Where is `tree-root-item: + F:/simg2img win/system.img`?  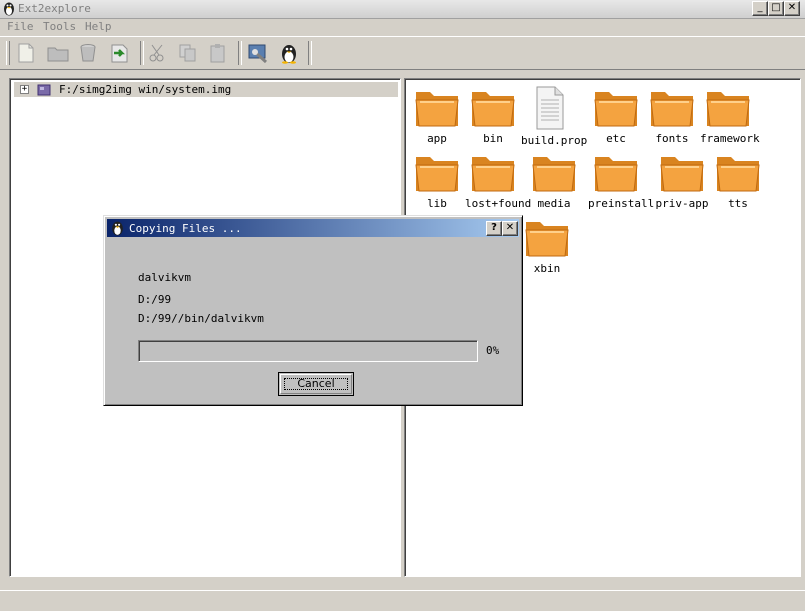 tree-root-item: + F:/simg2img win/system.img is located at coordinates (206, 89).